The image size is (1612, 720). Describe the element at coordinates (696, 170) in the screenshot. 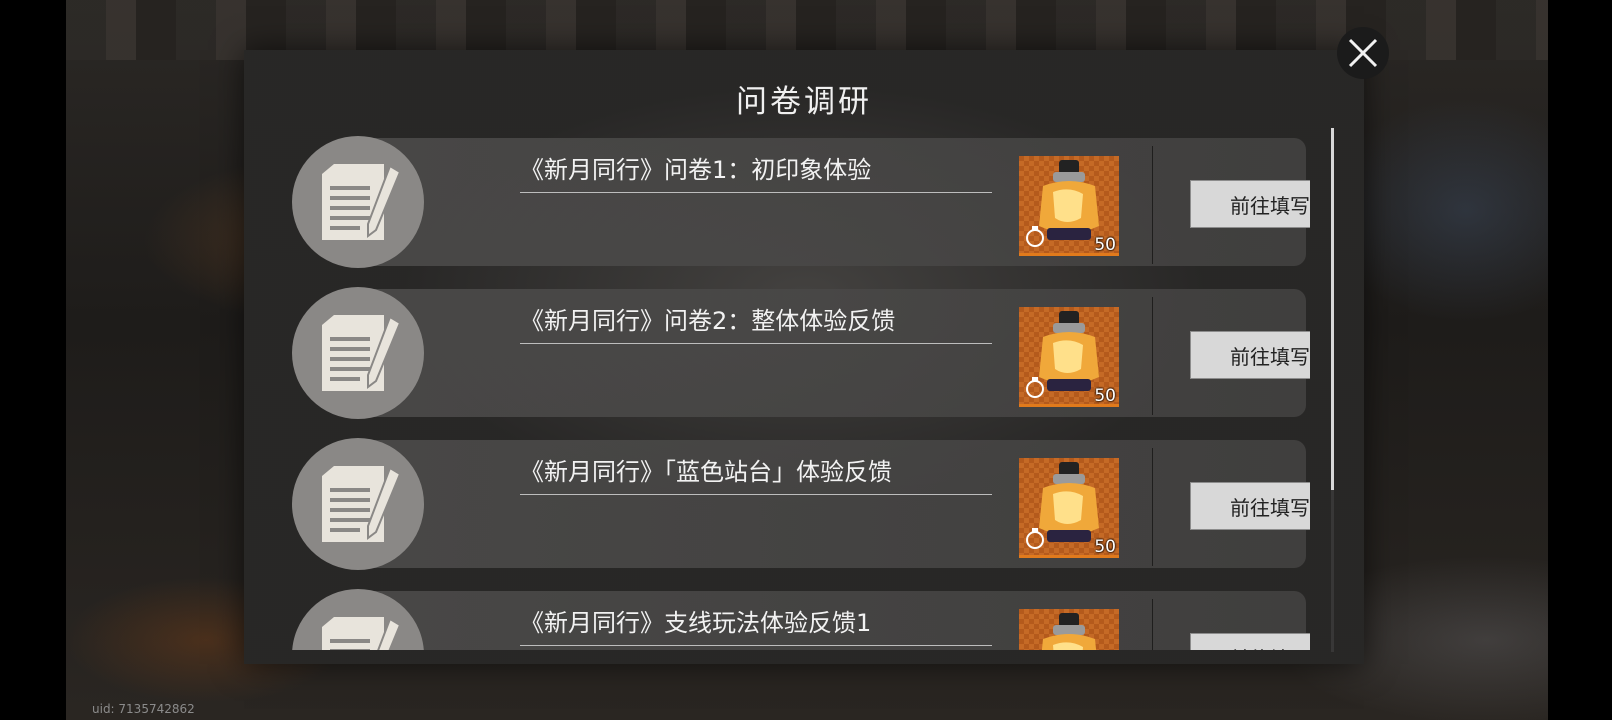

I see `survey-title: 《新月同行》问卷1：初印象体验` at that location.